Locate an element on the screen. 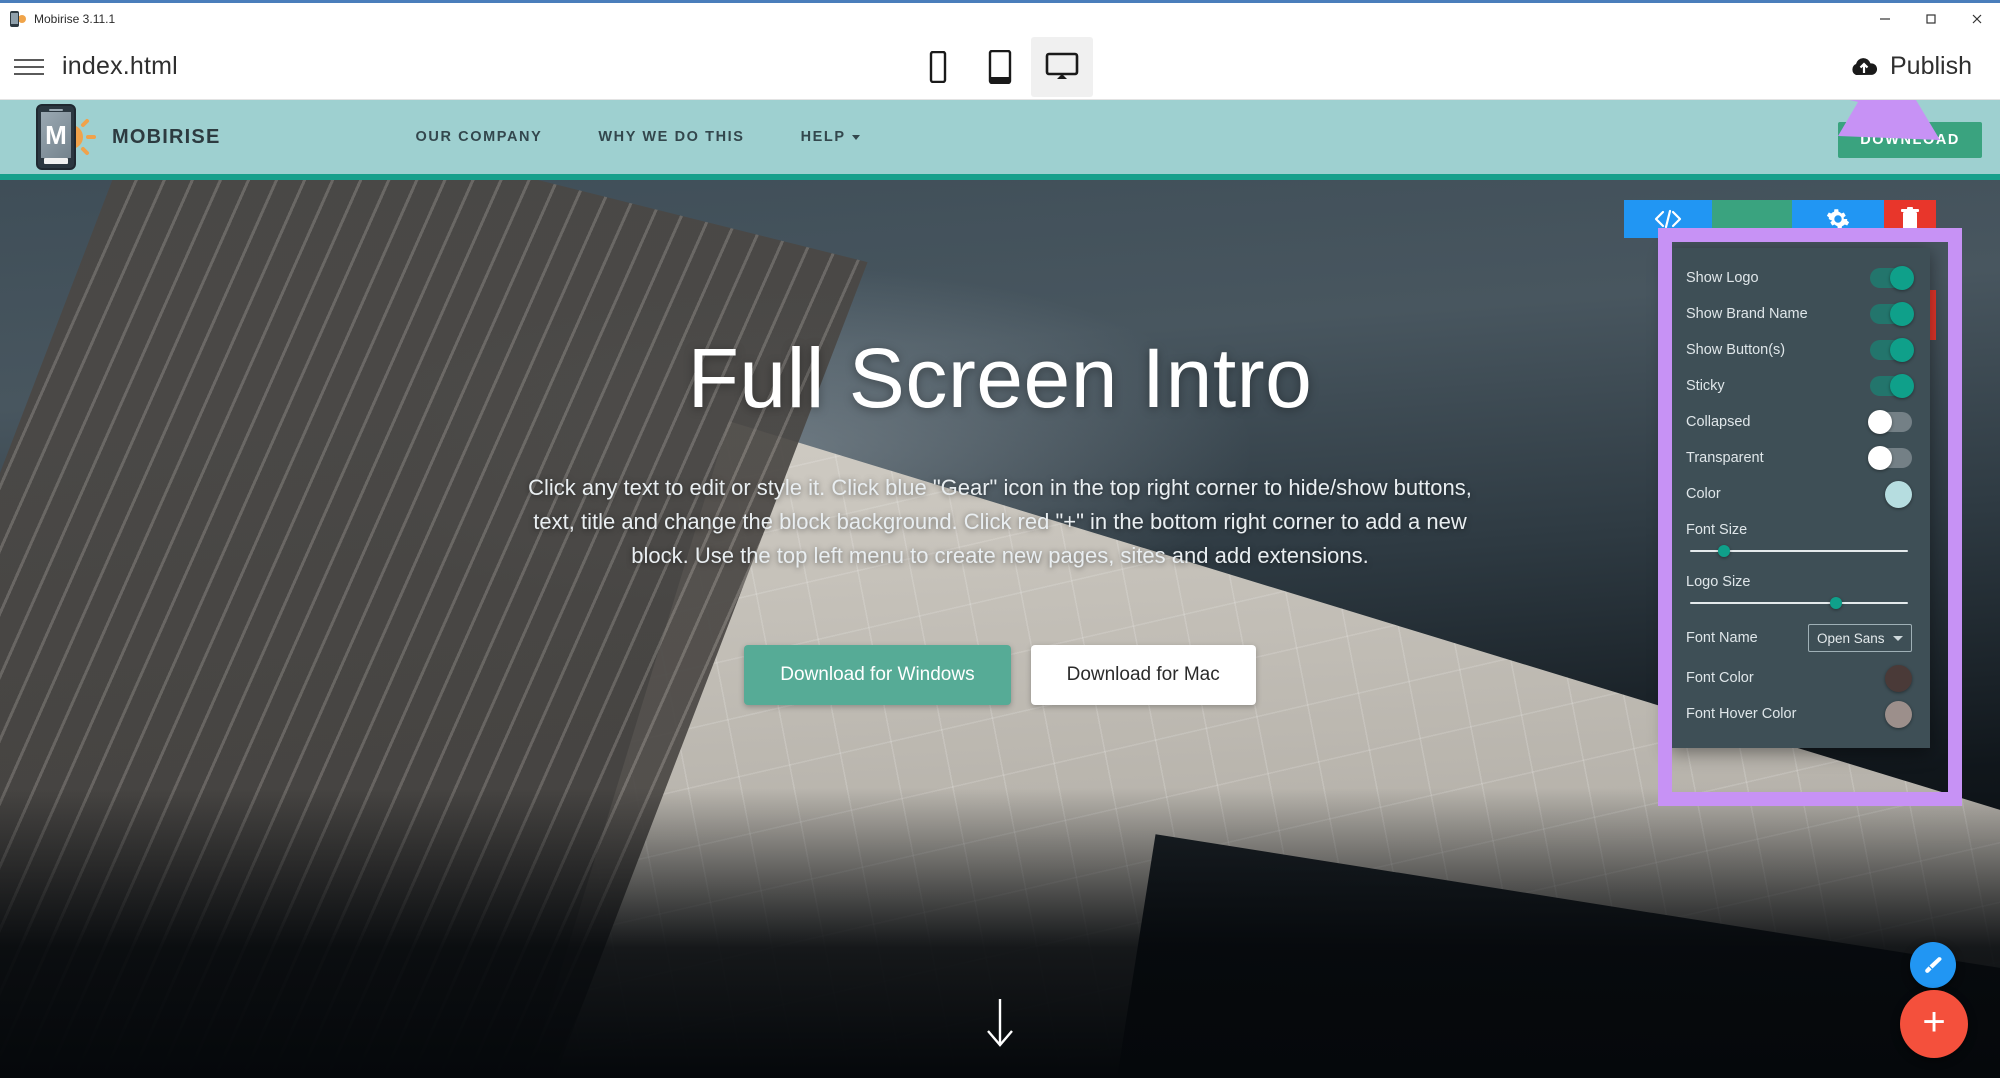 Image resolution: width=2000 pixels, height=1078 pixels. setting-label: Font Size is located at coordinates (1717, 530).